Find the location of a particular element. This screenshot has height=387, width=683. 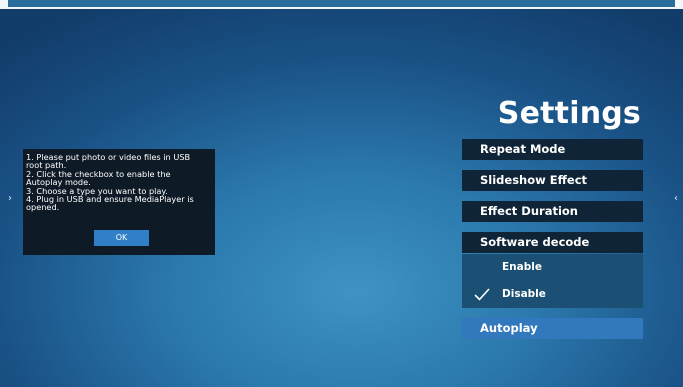

chevron-left-icon: ‹ is located at coordinates (676, 198).